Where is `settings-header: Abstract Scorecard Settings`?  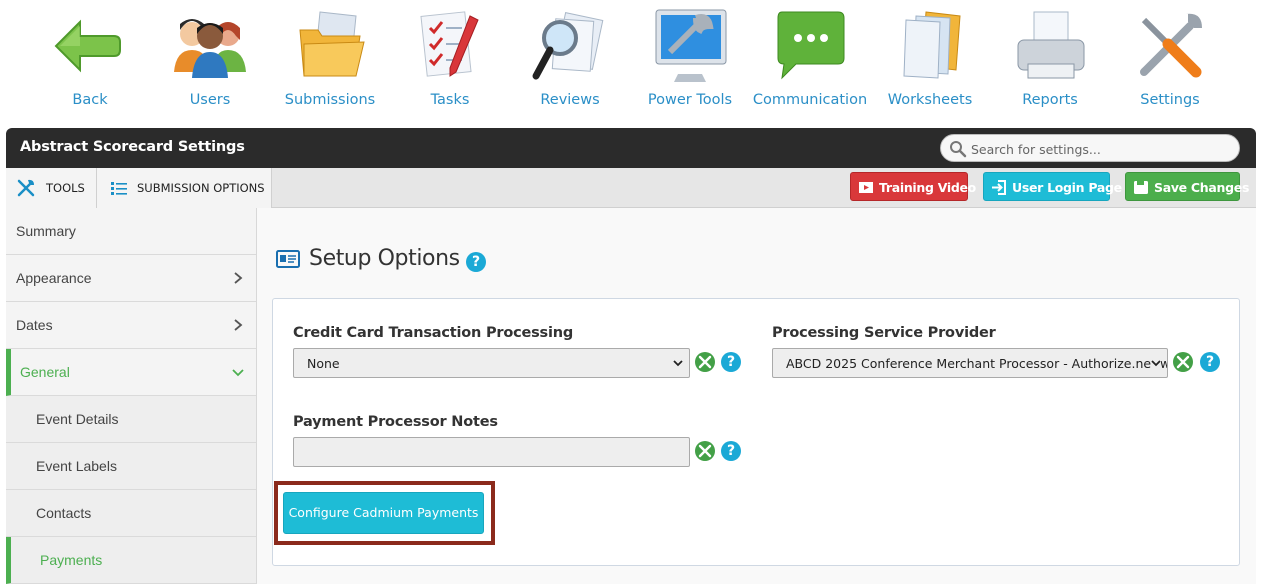
settings-header: Abstract Scorecard Settings is located at coordinates (631, 148).